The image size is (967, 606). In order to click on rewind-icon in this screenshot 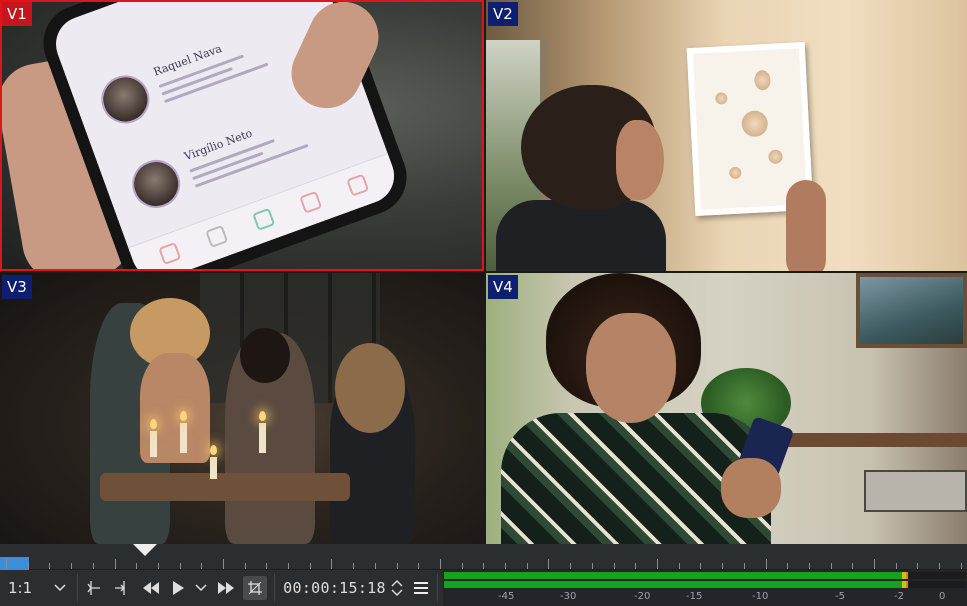, I will do `click(151, 588)`.